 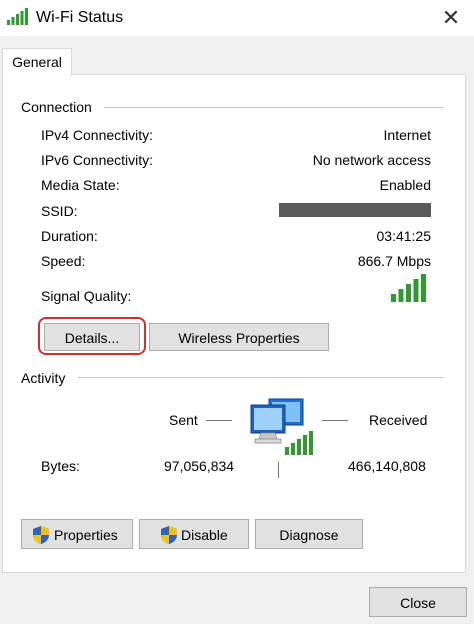 I want to click on close-icon: ✕, so click(x=451, y=18).